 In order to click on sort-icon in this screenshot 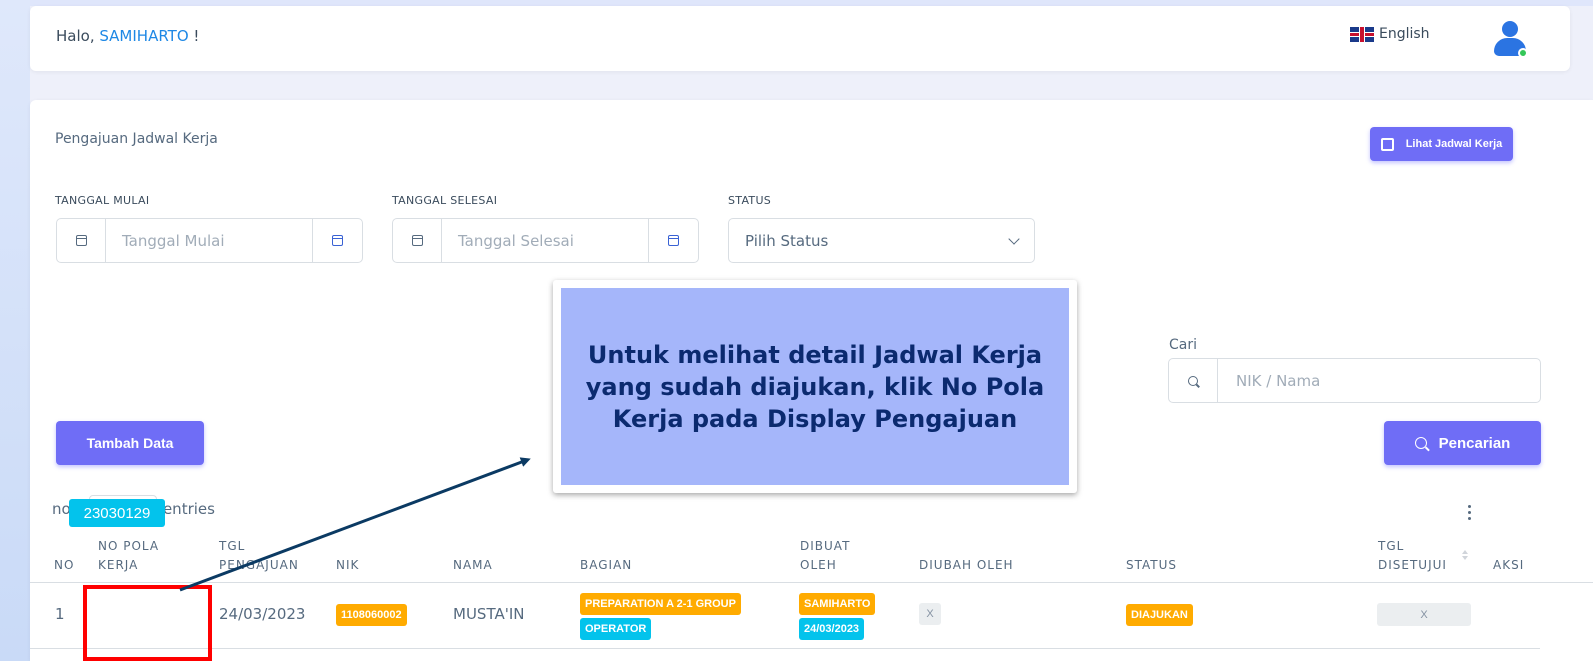, I will do `click(1465, 555)`.